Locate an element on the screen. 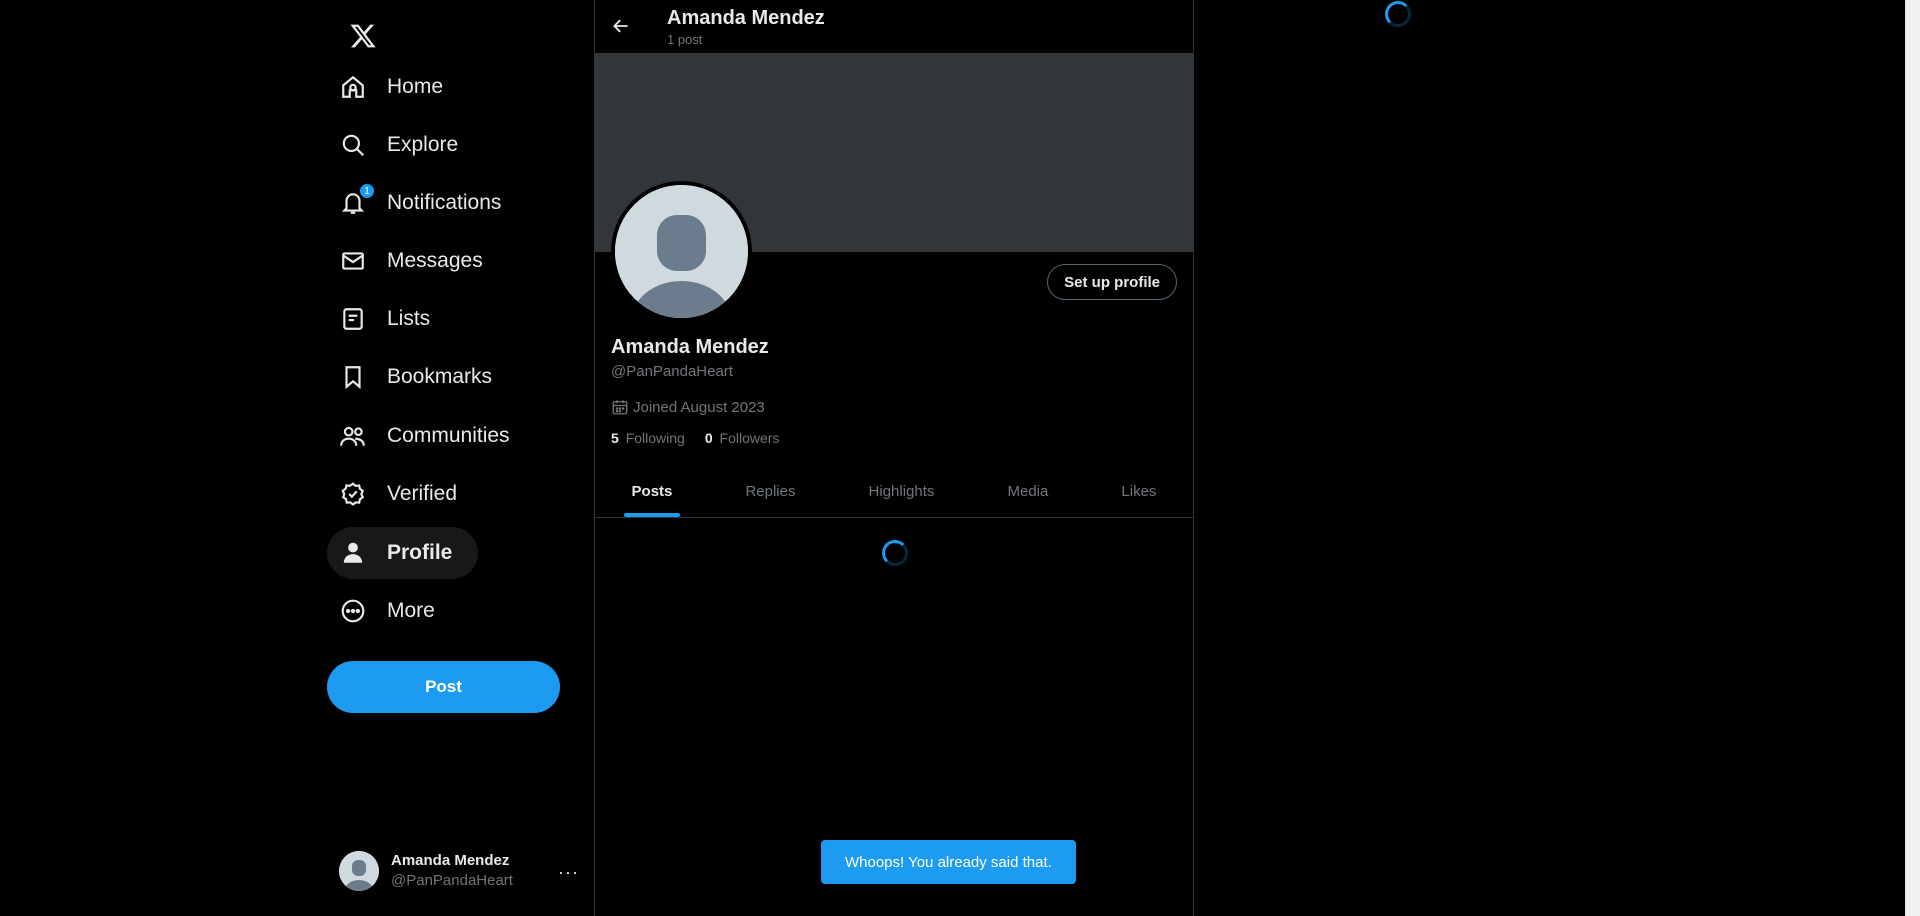 The height and width of the screenshot is (916, 1920). nav-notifications: 1 Notifications is located at coordinates (427, 203).